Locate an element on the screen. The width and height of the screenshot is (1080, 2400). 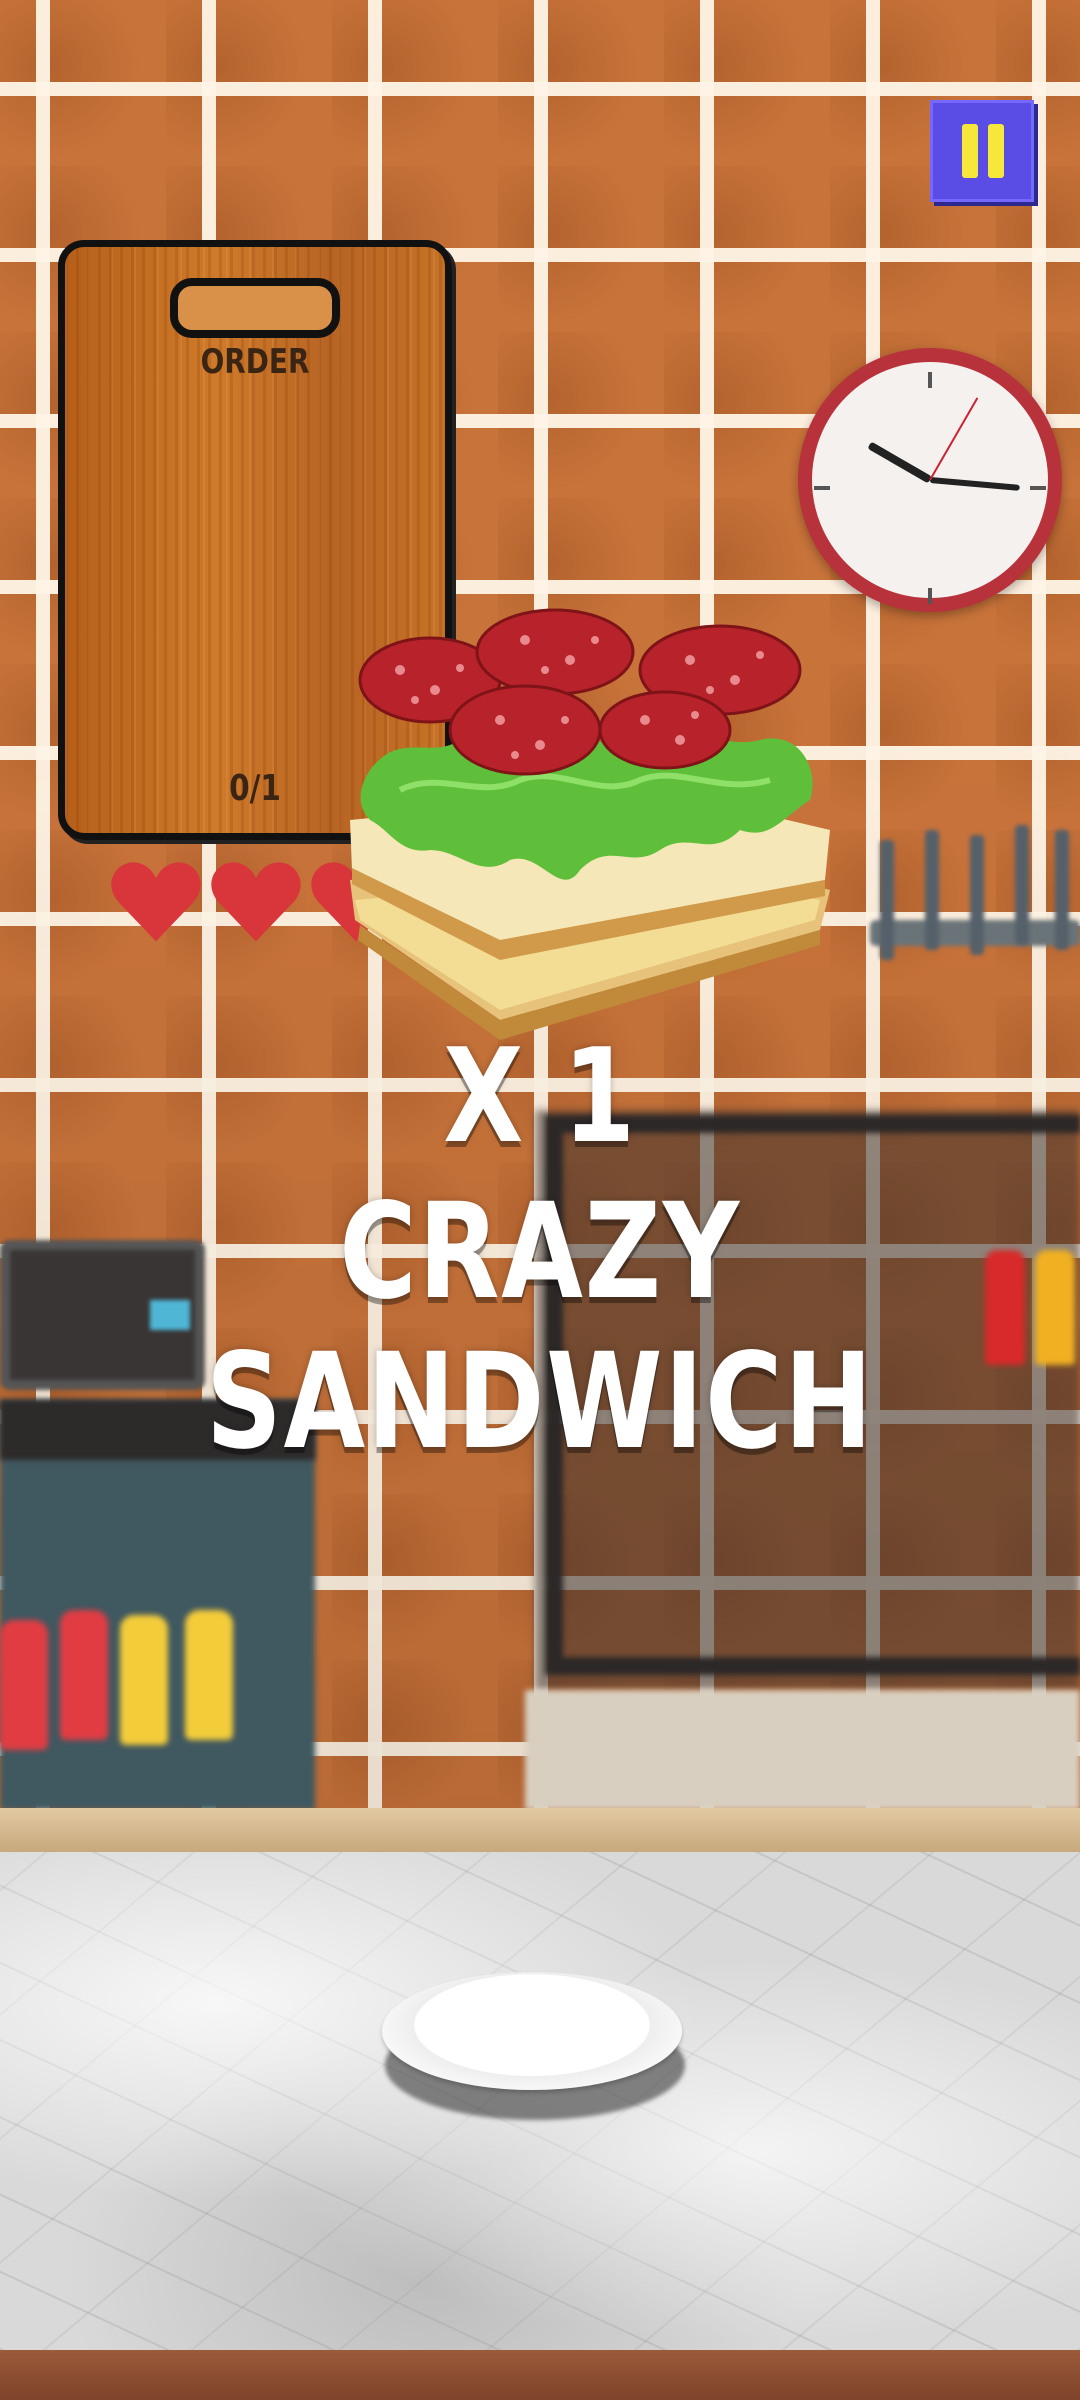
order-progress: 0/1 is located at coordinates (255, 788).